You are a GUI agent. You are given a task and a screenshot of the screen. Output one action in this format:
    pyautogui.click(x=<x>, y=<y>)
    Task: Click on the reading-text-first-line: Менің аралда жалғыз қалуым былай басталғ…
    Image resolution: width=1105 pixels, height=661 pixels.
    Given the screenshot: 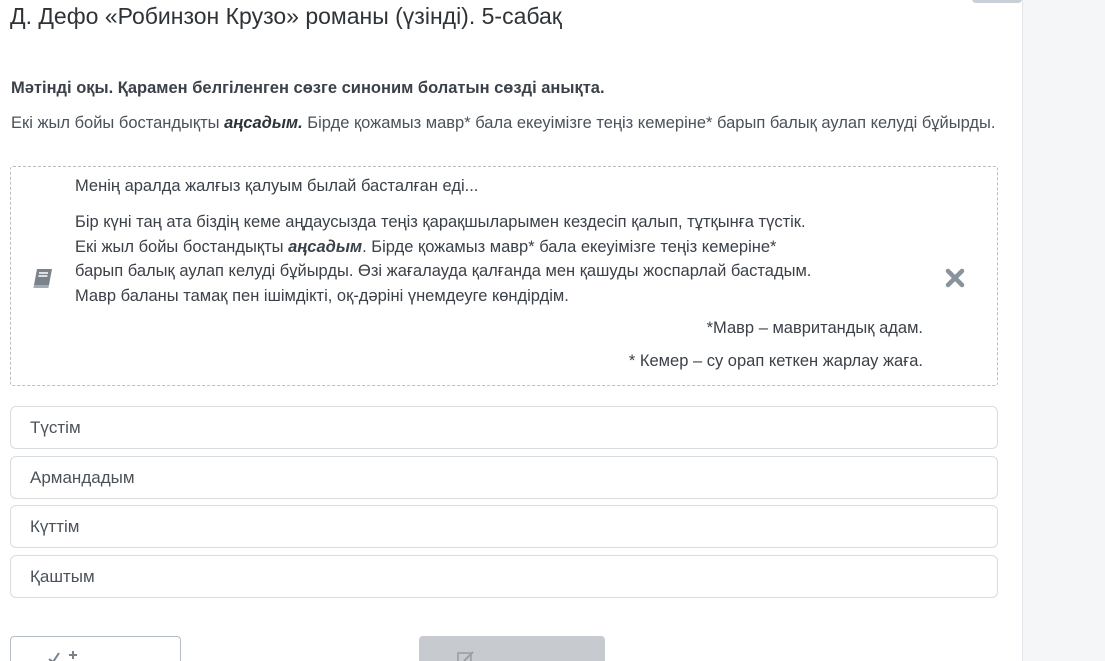 What is the action you would take?
    pyautogui.click(x=277, y=186)
    